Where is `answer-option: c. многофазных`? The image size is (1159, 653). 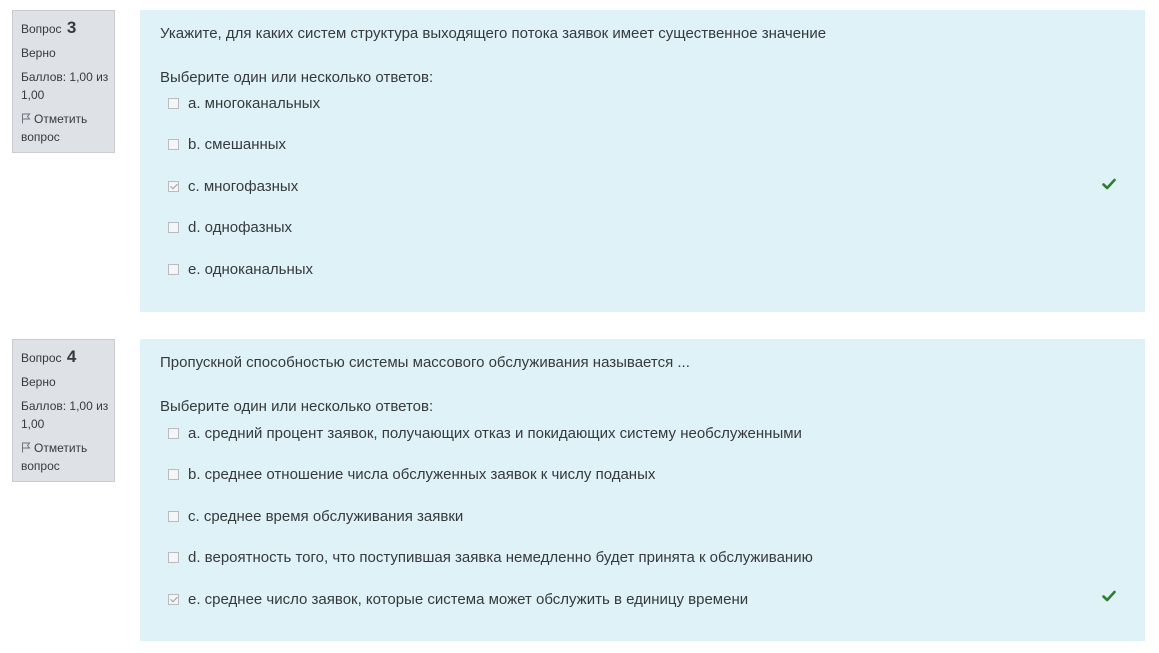 answer-option: c. многофазных is located at coordinates (233, 186).